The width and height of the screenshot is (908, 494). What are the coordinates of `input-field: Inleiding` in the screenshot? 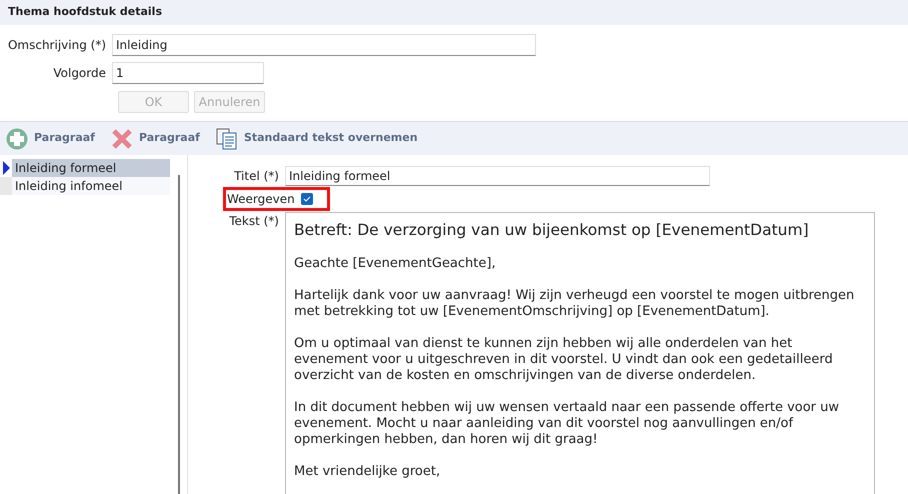 It's located at (324, 45).